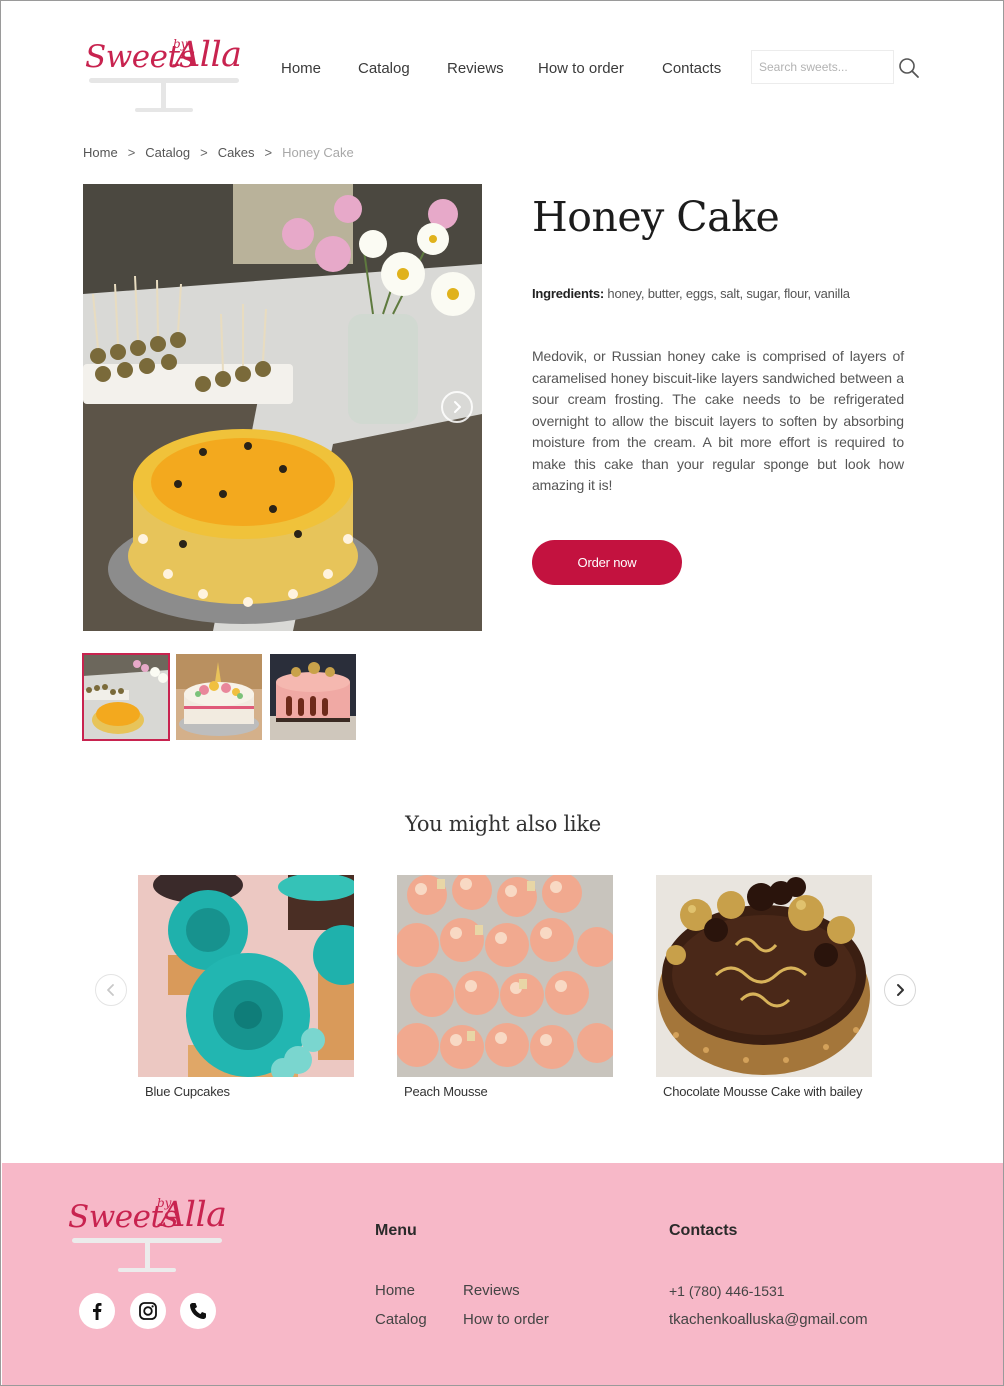 This screenshot has width=1004, height=1386. What do you see at coordinates (506, 1319) in the screenshot?
I see `footer-link-how-to-order: How to order` at bounding box center [506, 1319].